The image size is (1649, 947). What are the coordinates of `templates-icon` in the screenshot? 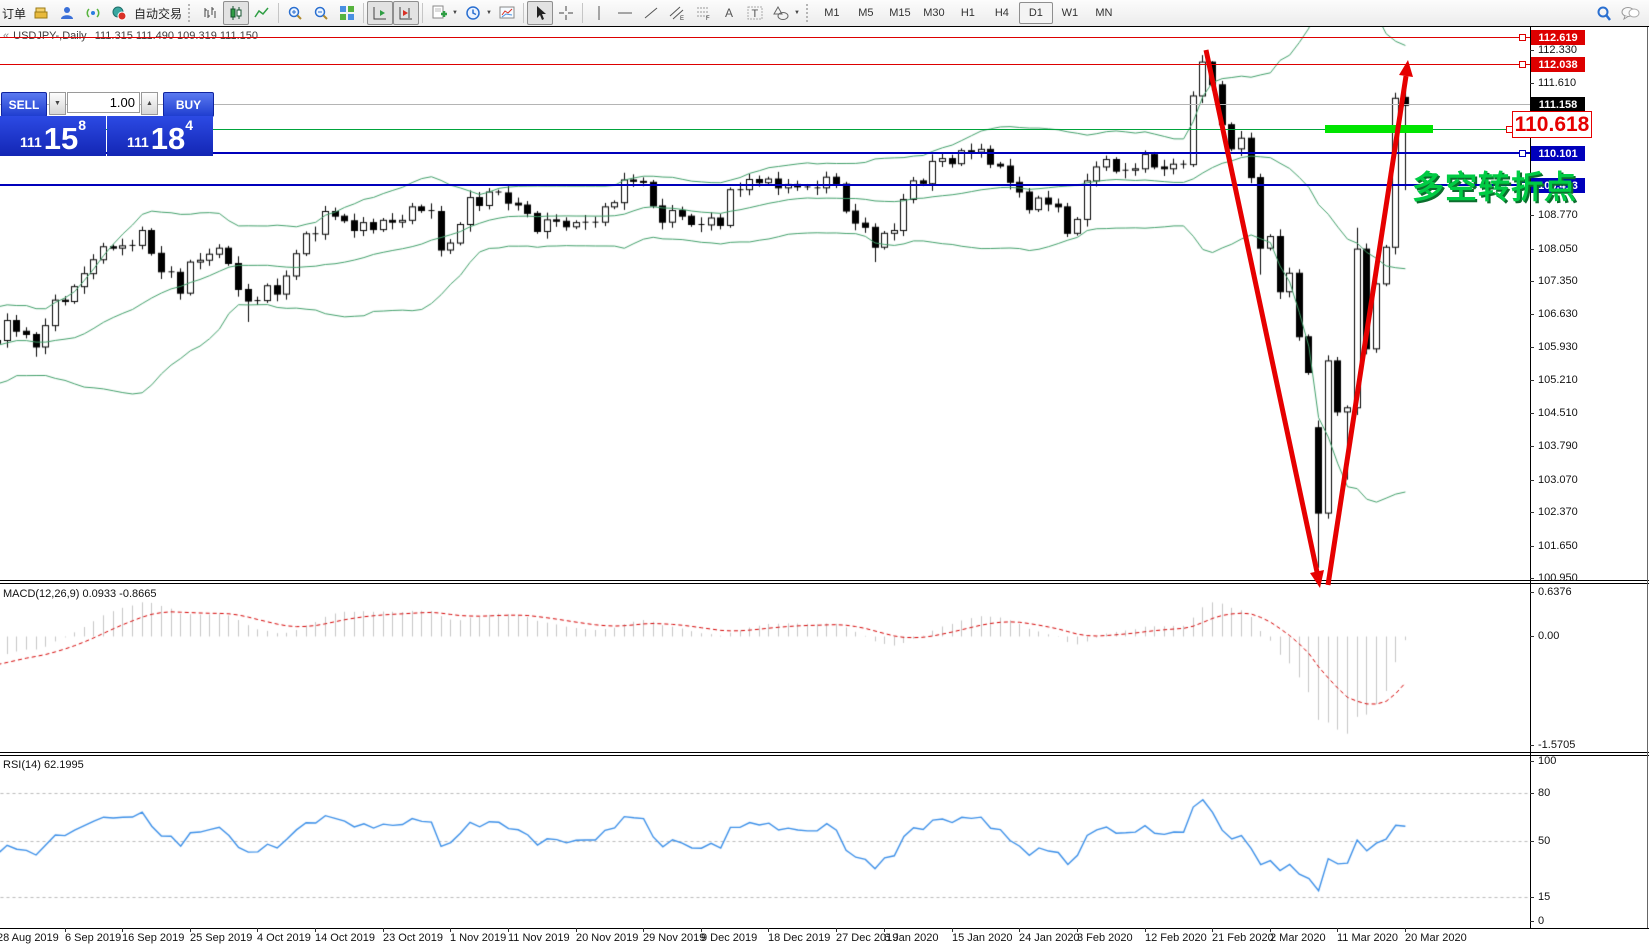 It's located at (507, 13).